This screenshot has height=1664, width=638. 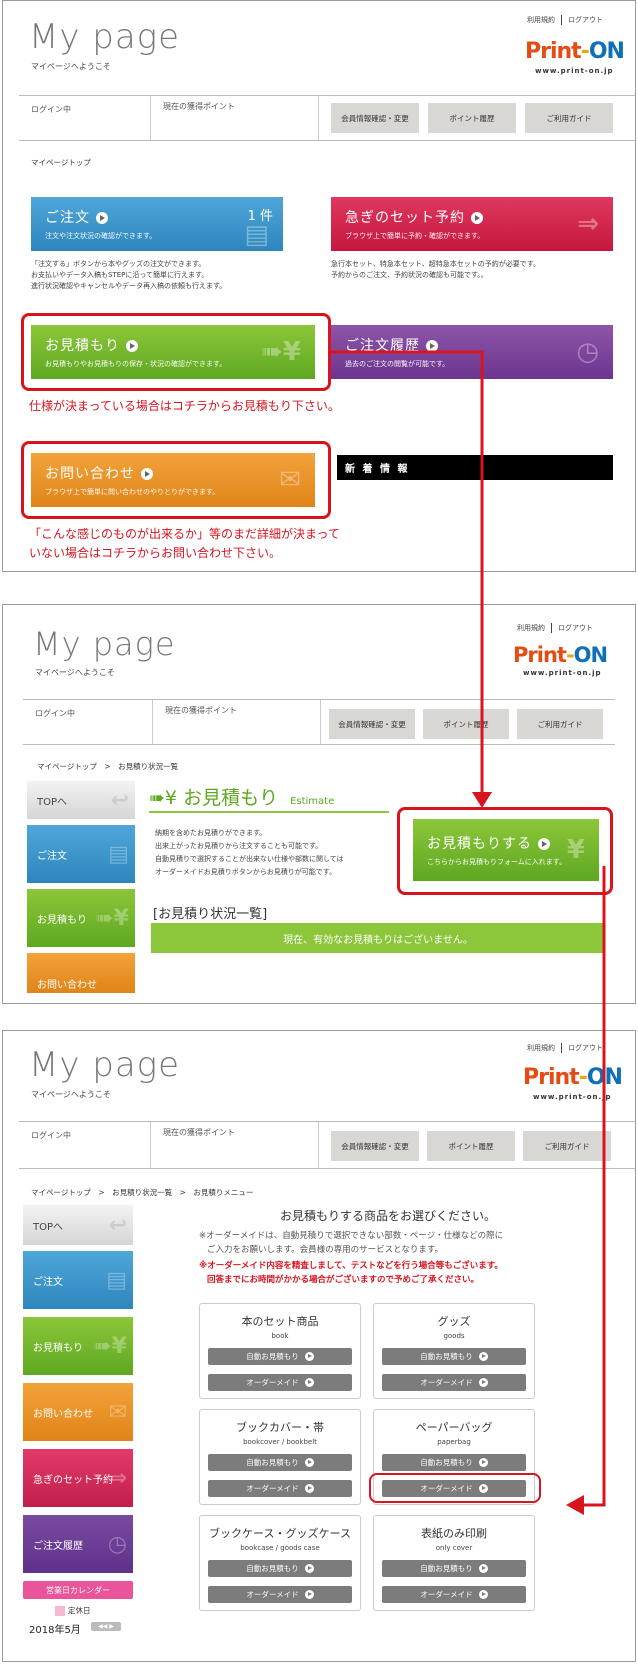 What do you see at coordinates (78, 1544) in the screenshot?
I see `side-order-history-button: ご注文履歴 ◷` at bounding box center [78, 1544].